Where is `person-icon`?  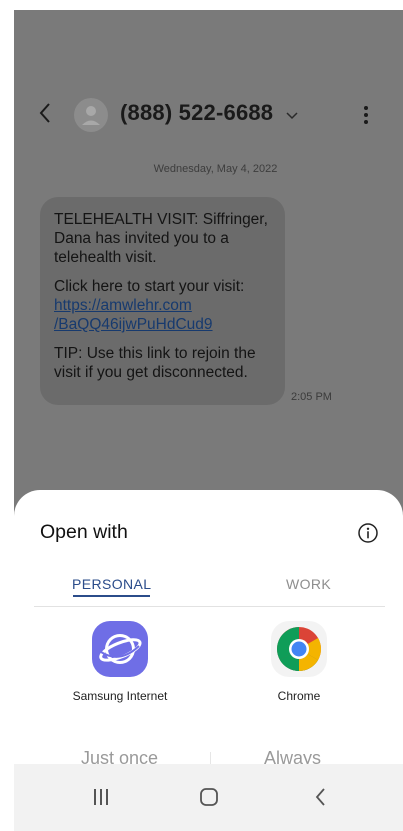
person-icon is located at coordinates (91, 115).